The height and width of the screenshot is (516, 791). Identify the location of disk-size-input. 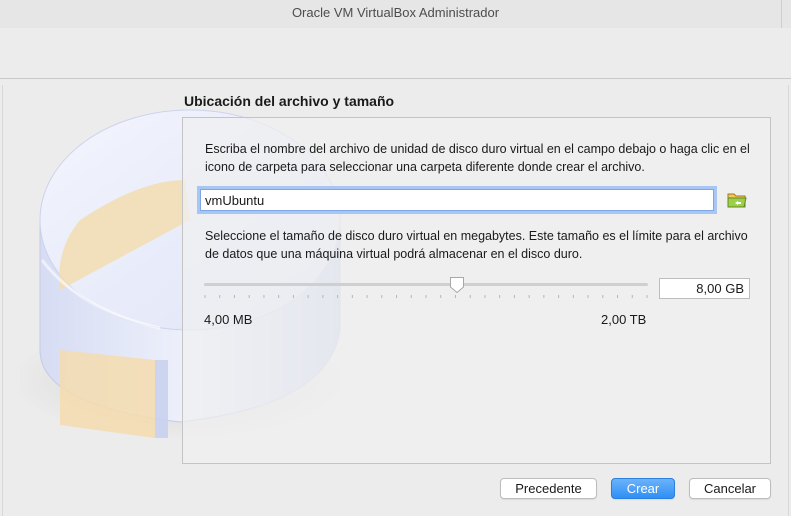
(704, 288).